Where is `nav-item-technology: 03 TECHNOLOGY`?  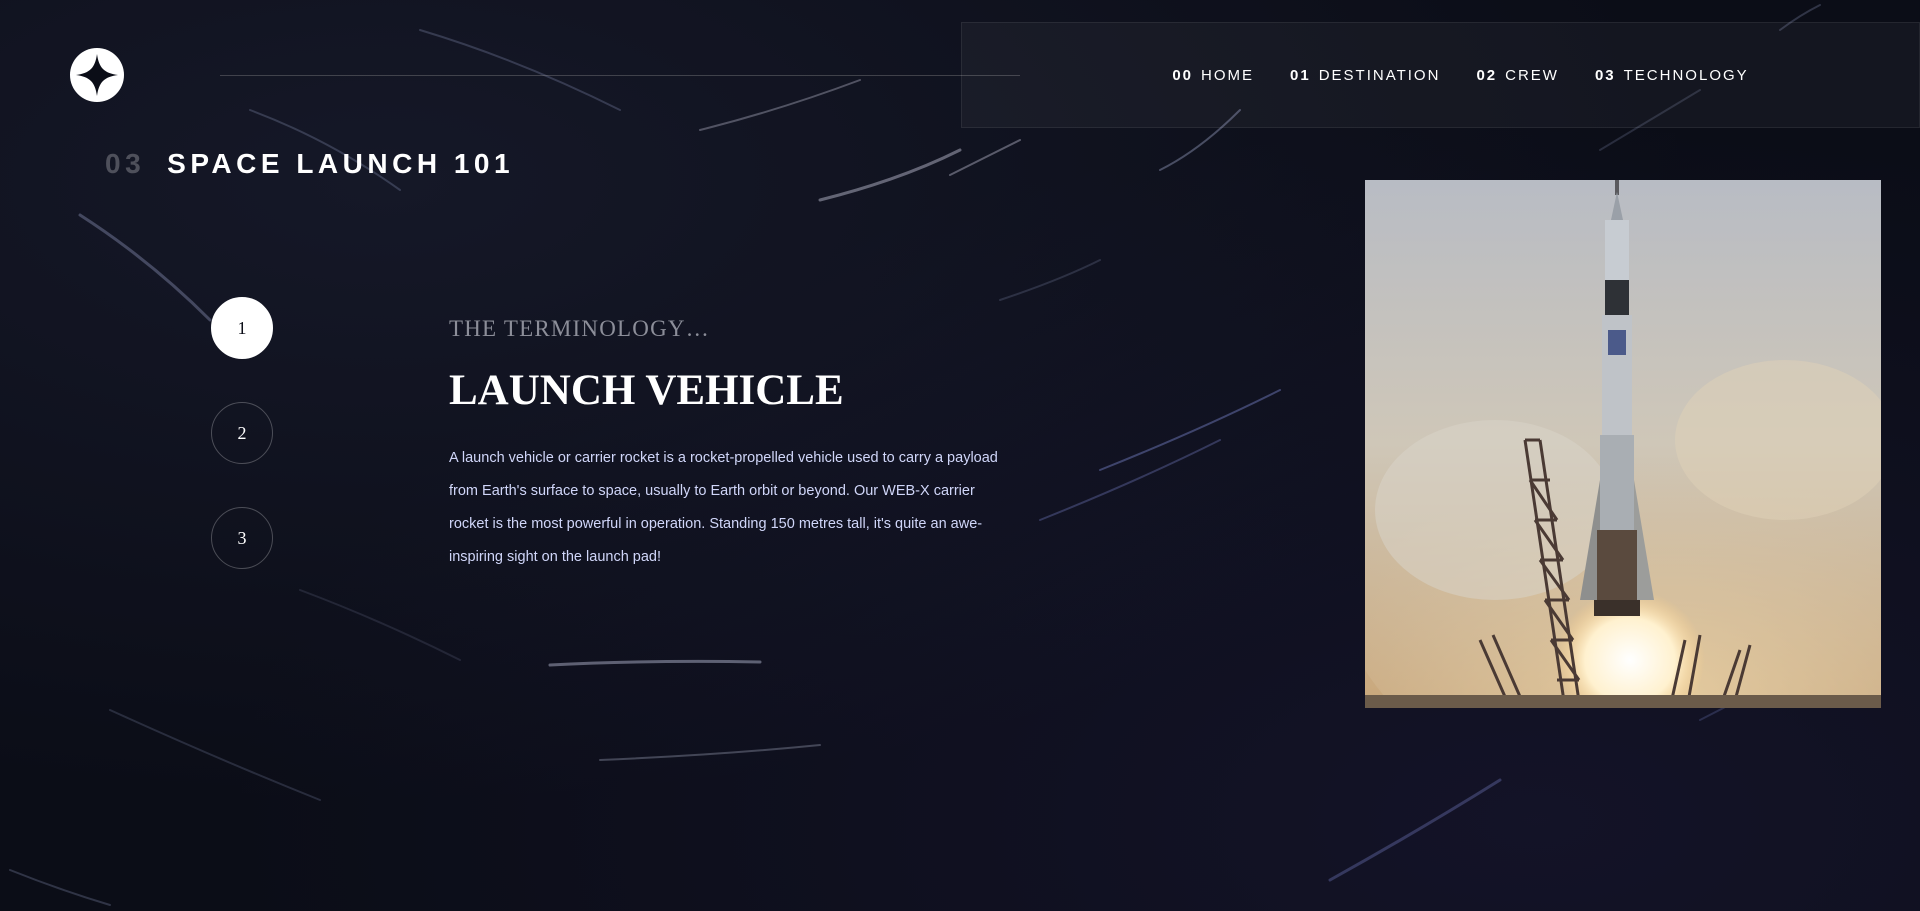
nav-item-technology: 03 TECHNOLOGY is located at coordinates (1672, 75).